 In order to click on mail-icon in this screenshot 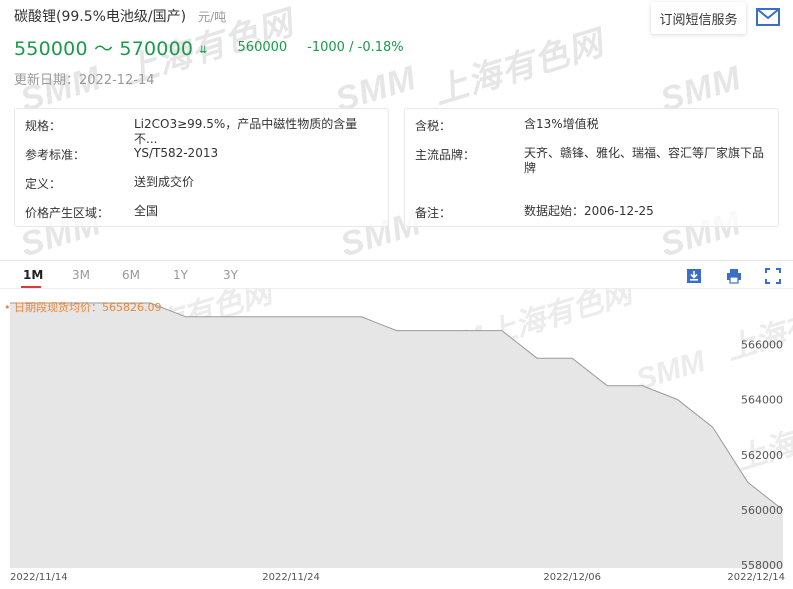, I will do `click(768, 17)`.